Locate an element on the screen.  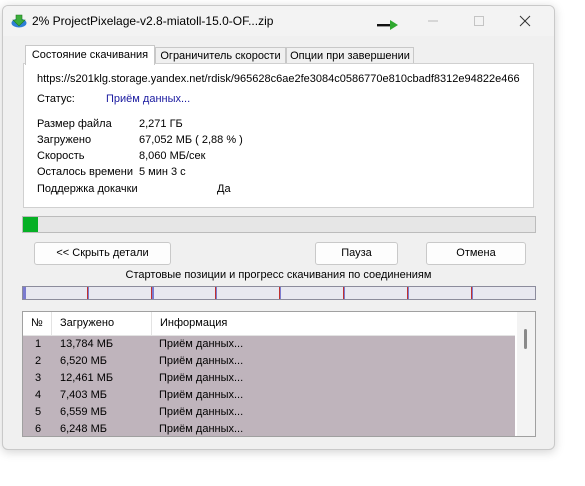
row-downloaded: 12,461 МБ is located at coordinates (87, 378).